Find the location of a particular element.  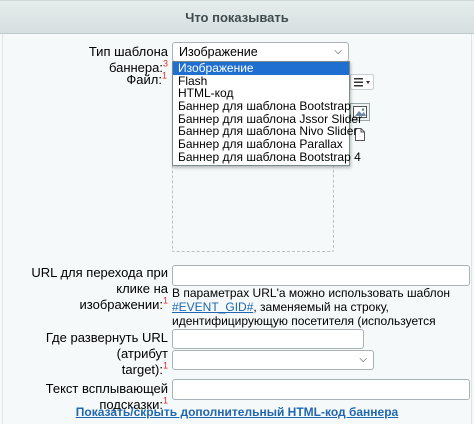

target-input is located at coordinates (268, 339).